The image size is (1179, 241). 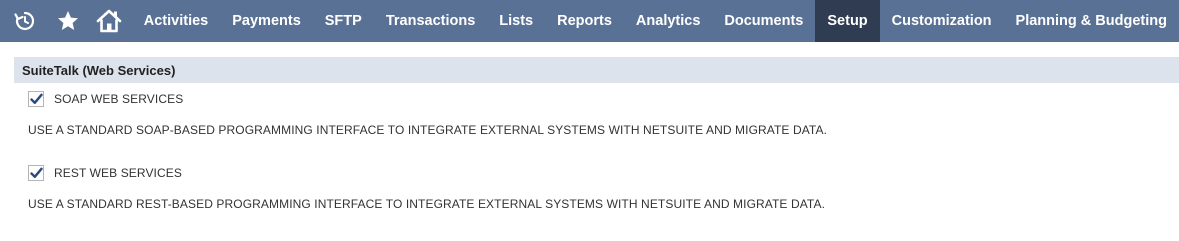 I want to click on rest-web-services-field: REST WEB SERVICES, so click(x=105, y=173).